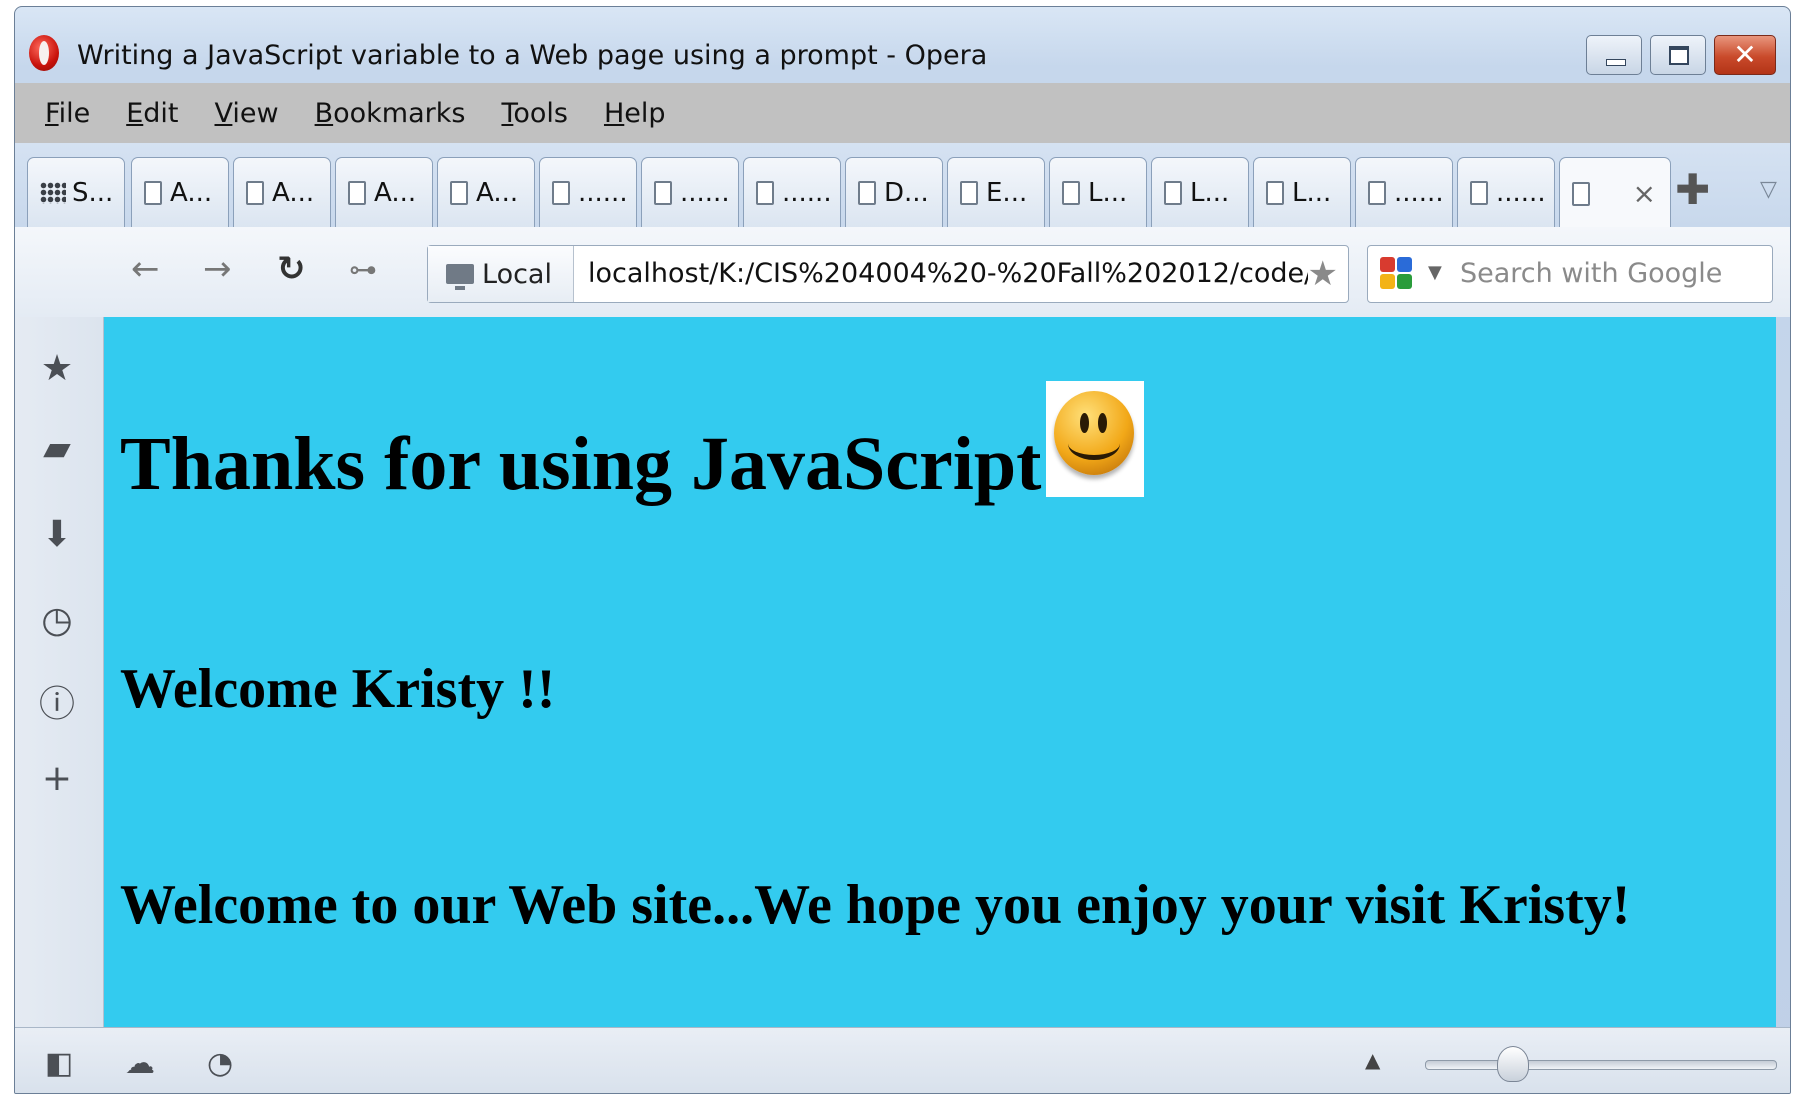 The image size is (1805, 1102). Describe the element at coordinates (57, 369) in the screenshot. I see `bookmarks-icon: ★` at that location.